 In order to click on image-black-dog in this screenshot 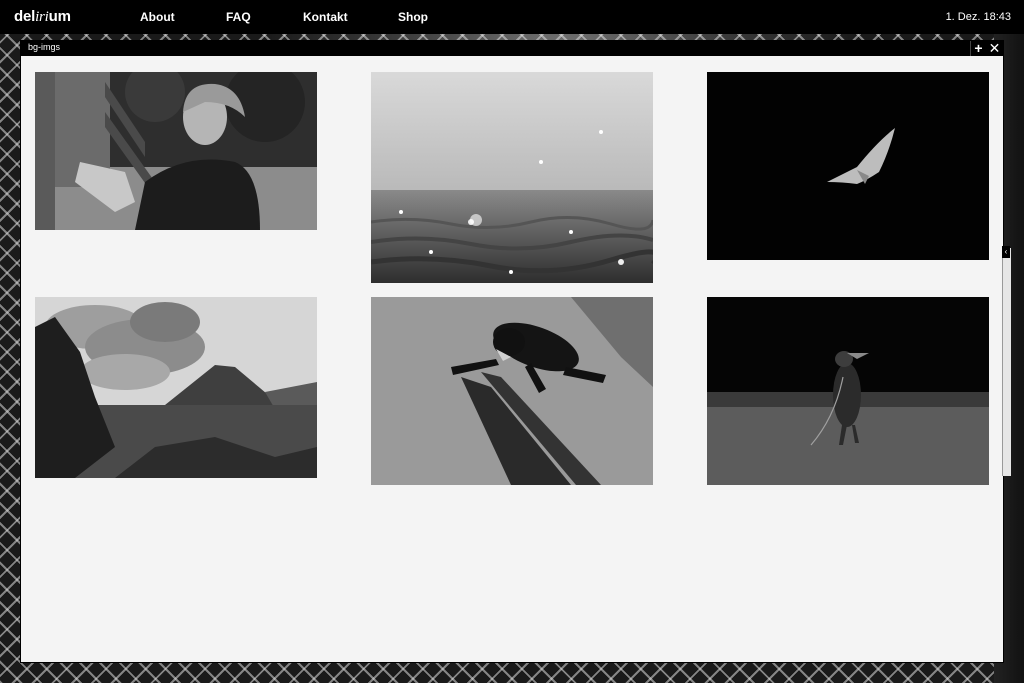, I will do `click(512, 391)`.